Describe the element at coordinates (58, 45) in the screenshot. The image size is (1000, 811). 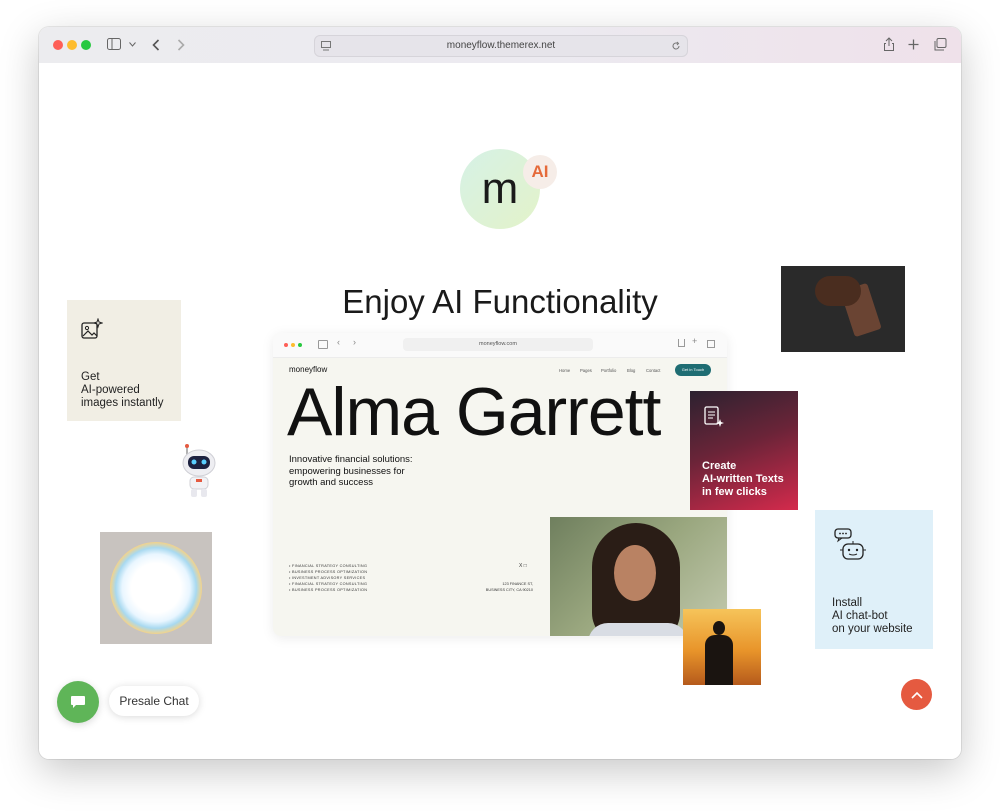
I see `close-window-button` at that location.